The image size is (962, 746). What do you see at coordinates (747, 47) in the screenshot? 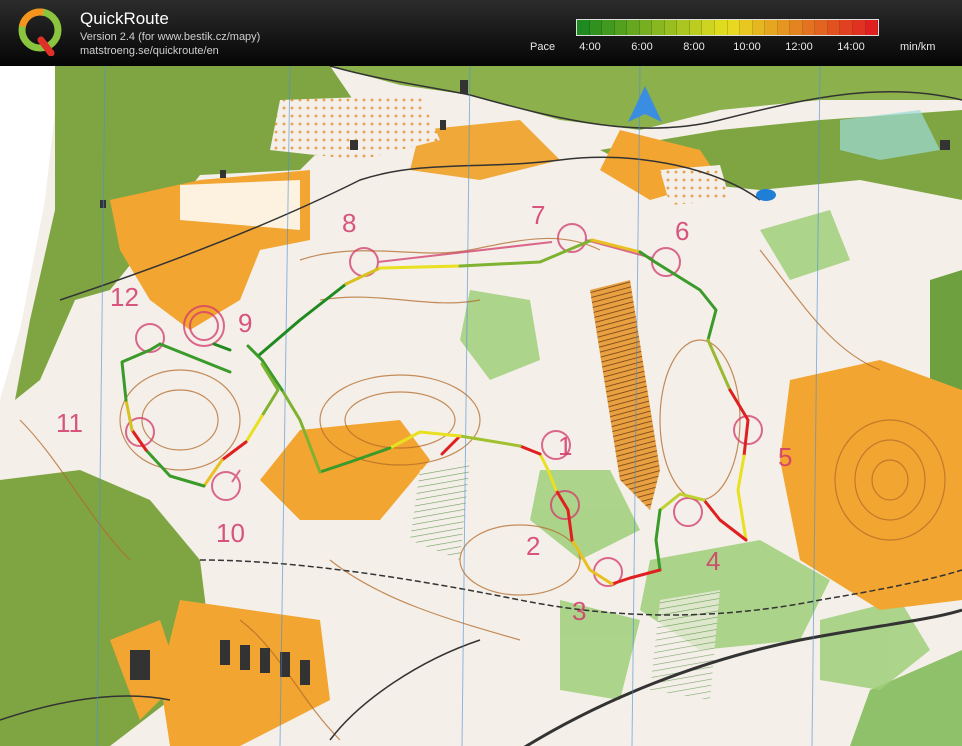
I see `pace-tick: 10:00` at bounding box center [747, 47].